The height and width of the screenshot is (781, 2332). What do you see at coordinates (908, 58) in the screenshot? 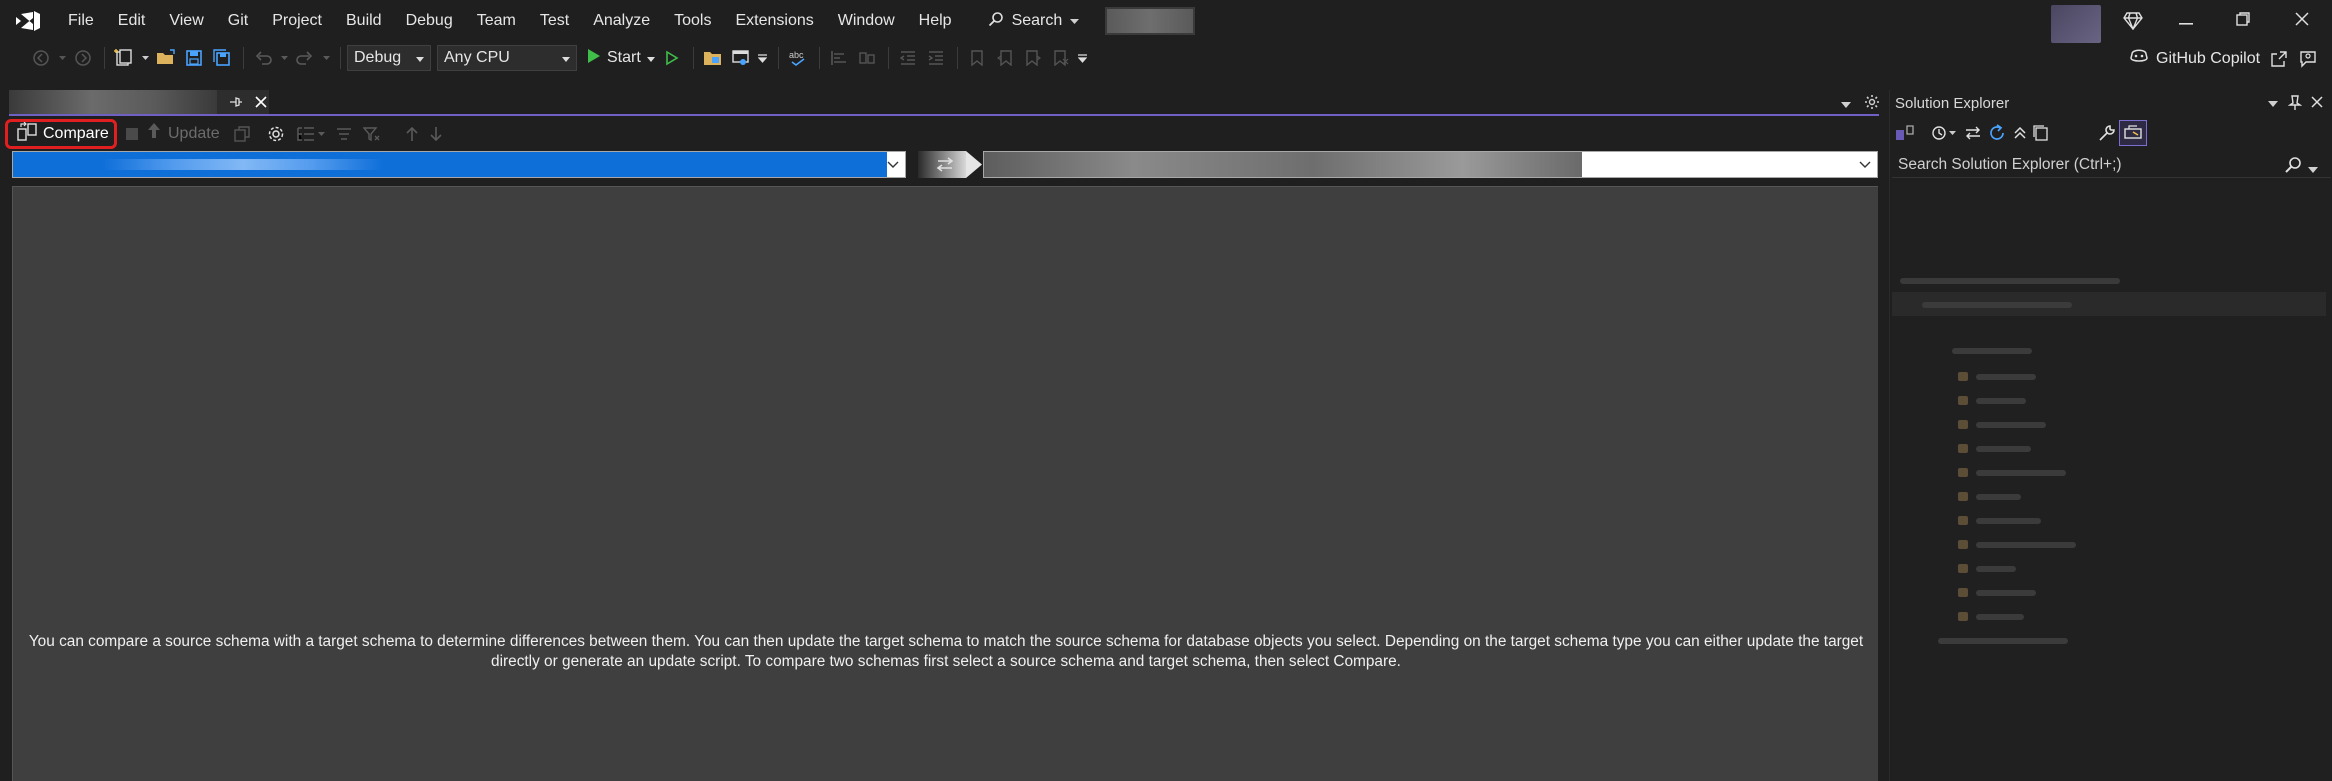
I see `outdent-icon` at bounding box center [908, 58].